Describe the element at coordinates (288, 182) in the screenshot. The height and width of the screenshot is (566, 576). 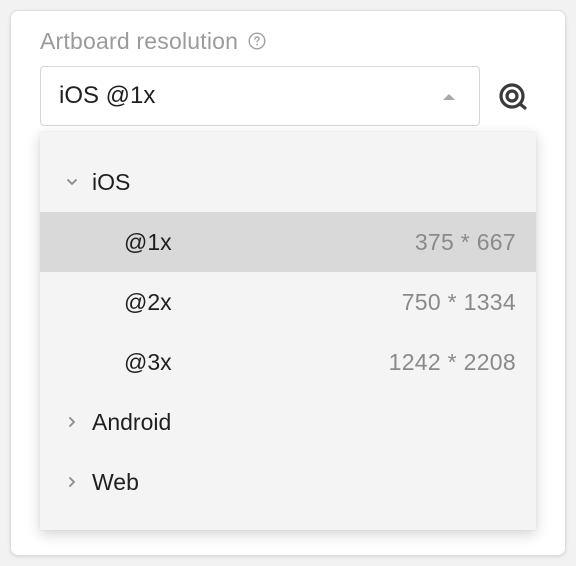
I see `group-ios: iOS` at that location.